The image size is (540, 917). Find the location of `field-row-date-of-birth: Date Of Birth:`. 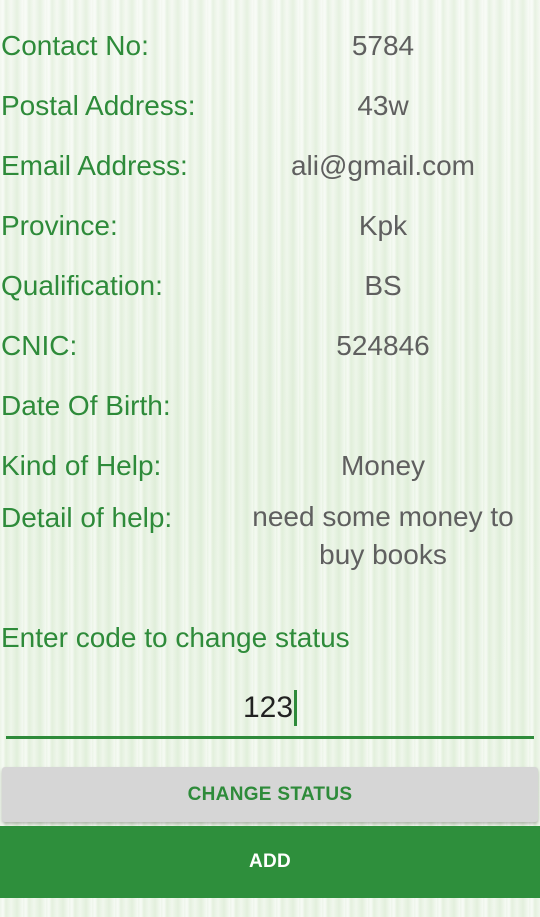

field-row-date-of-birth: Date Of Birth: is located at coordinates (270, 406).